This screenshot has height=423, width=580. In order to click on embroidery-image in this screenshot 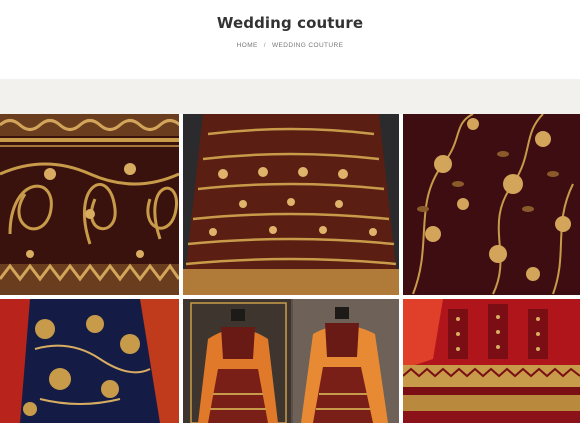, I will do `click(89, 204)`.